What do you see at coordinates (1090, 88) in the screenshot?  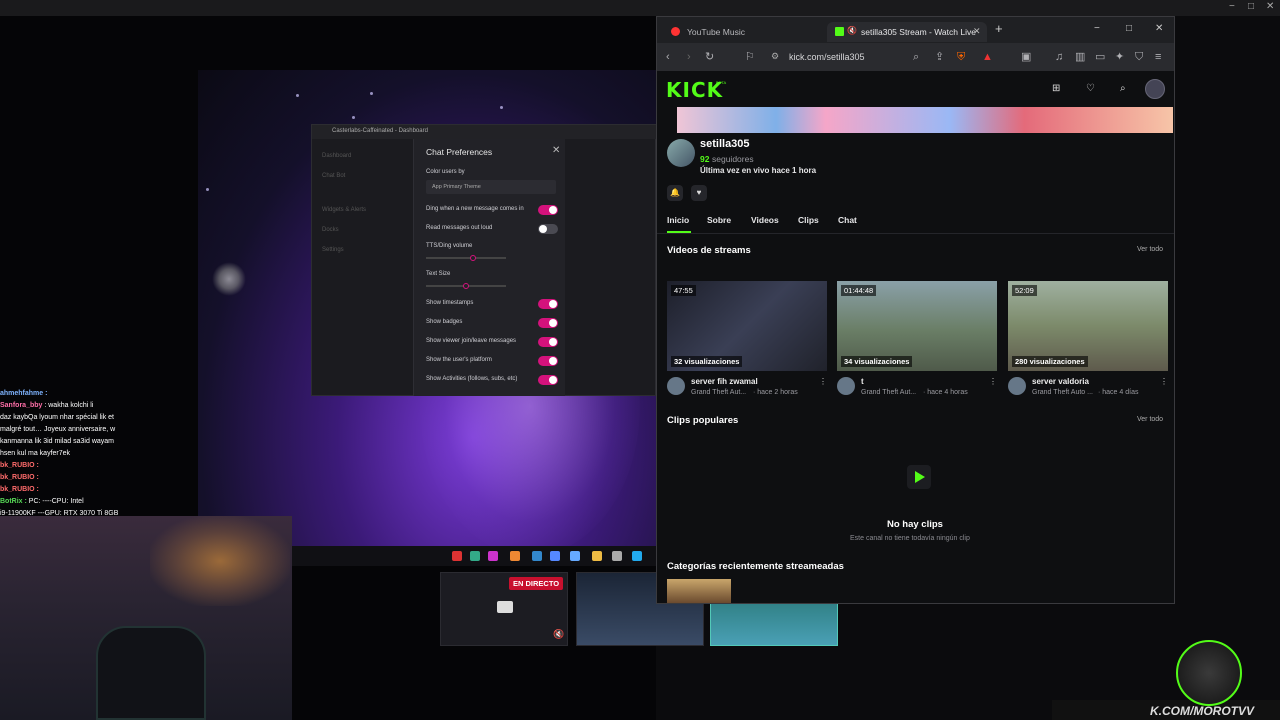 I see `heart-icon: ♡` at bounding box center [1090, 88].